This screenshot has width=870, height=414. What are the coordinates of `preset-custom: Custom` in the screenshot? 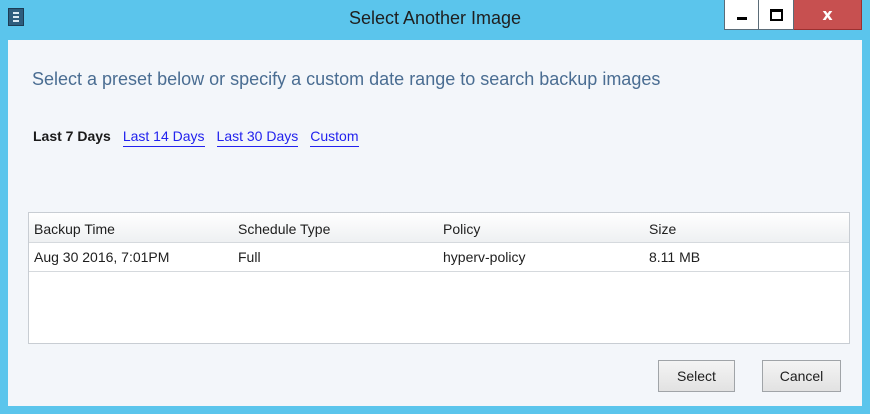 It's located at (334, 137).